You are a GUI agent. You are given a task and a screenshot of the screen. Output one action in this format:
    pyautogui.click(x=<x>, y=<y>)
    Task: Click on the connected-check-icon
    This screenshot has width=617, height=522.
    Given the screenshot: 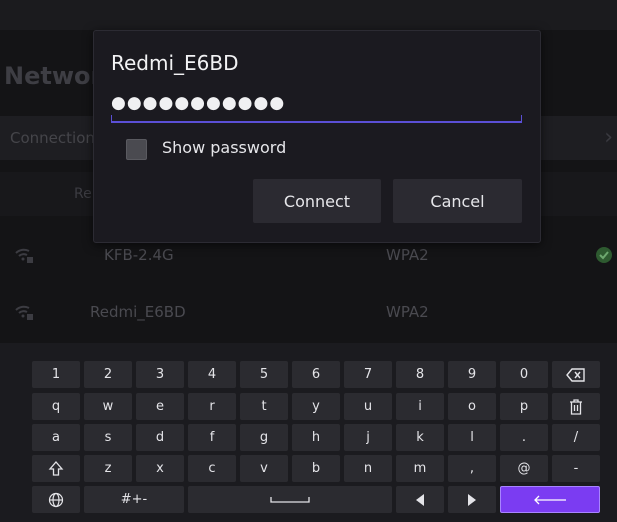 What is the action you would take?
    pyautogui.click(x=604, y=255)
    